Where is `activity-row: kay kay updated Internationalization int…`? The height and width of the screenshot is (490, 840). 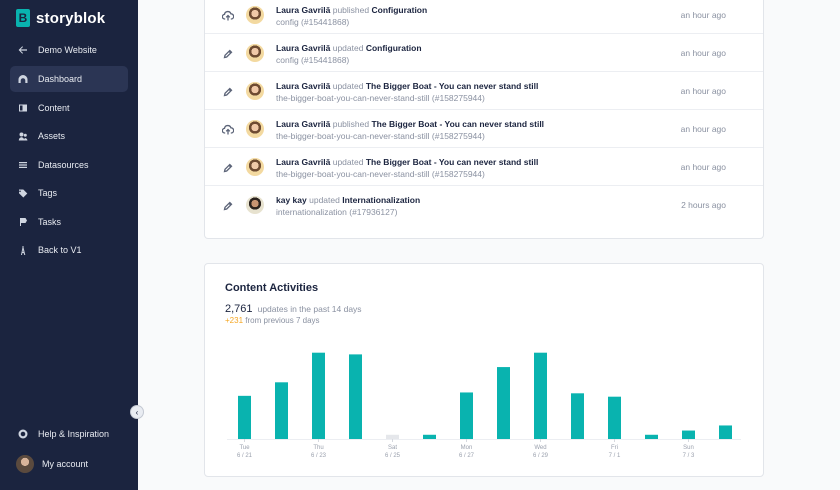 activity-row: kay kay updated Internationalization int… is located at coordinates (484, 205).